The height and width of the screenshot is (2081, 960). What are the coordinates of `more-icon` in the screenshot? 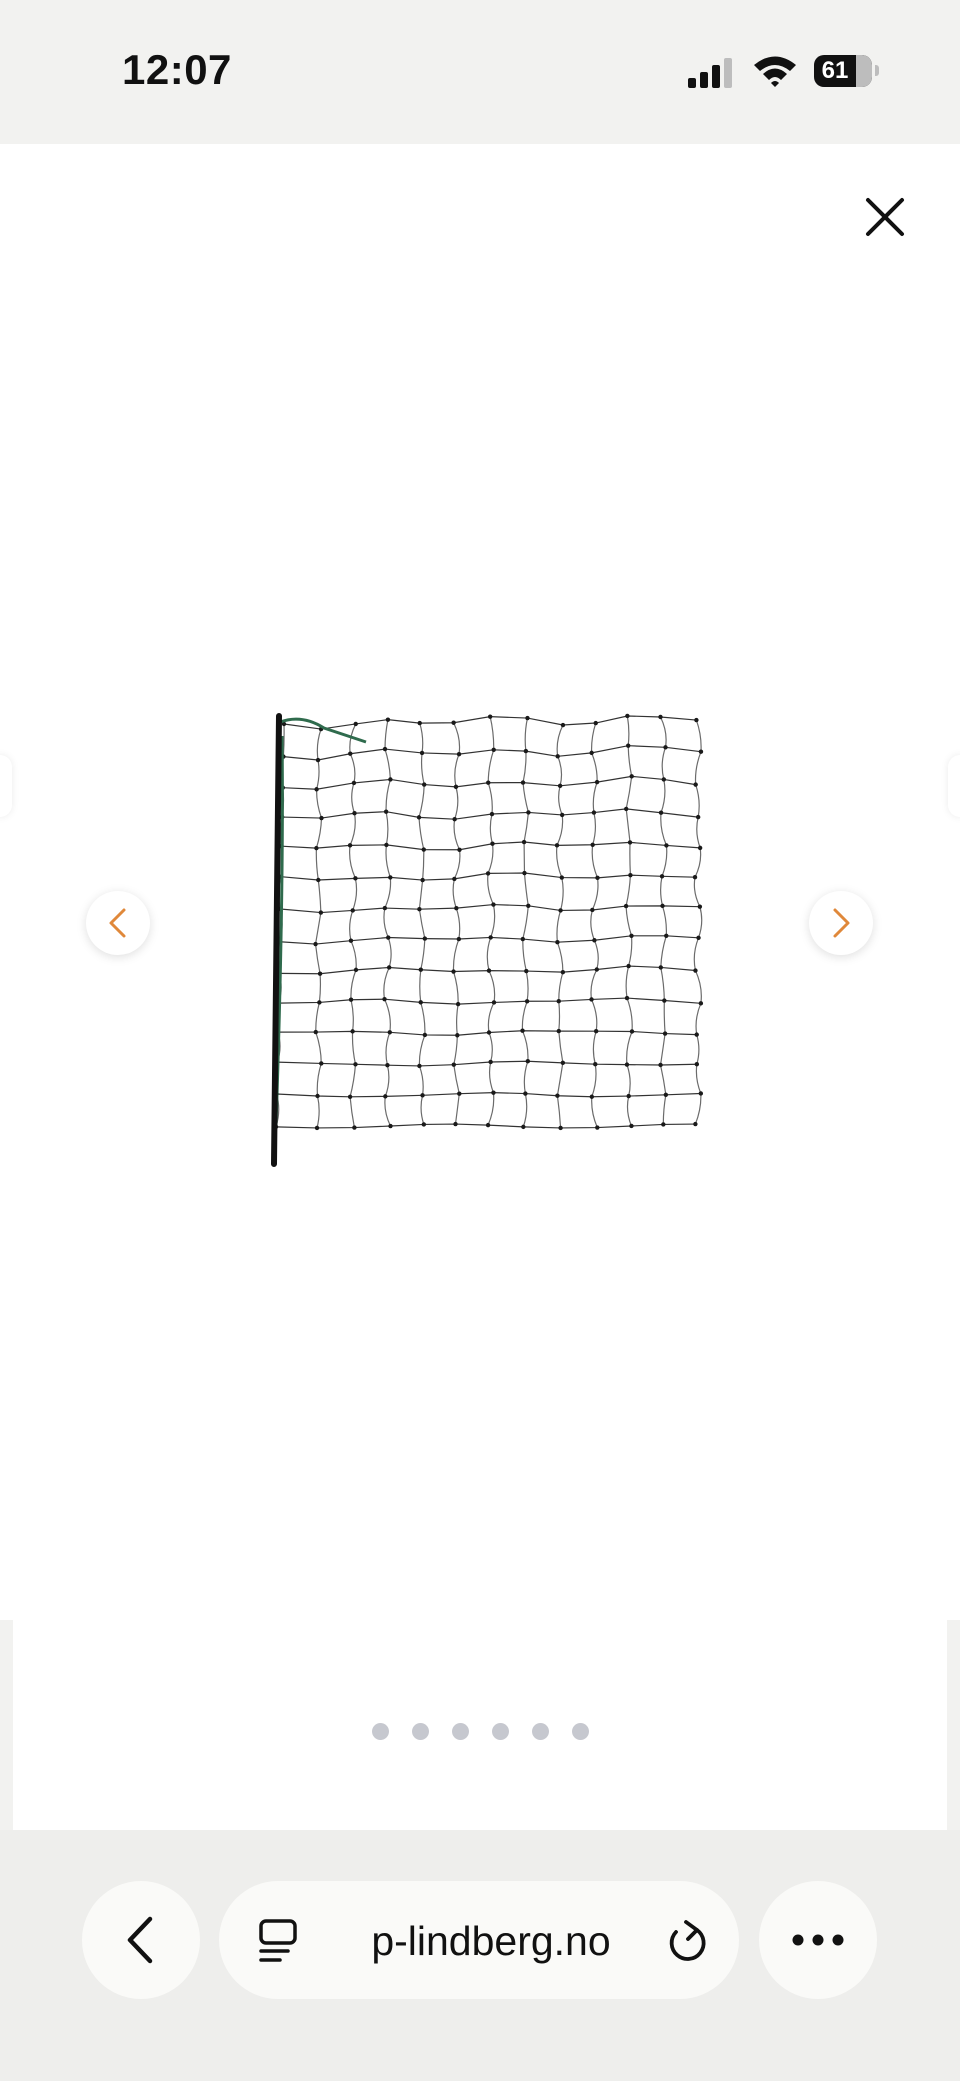 It's located at (818, 1940).